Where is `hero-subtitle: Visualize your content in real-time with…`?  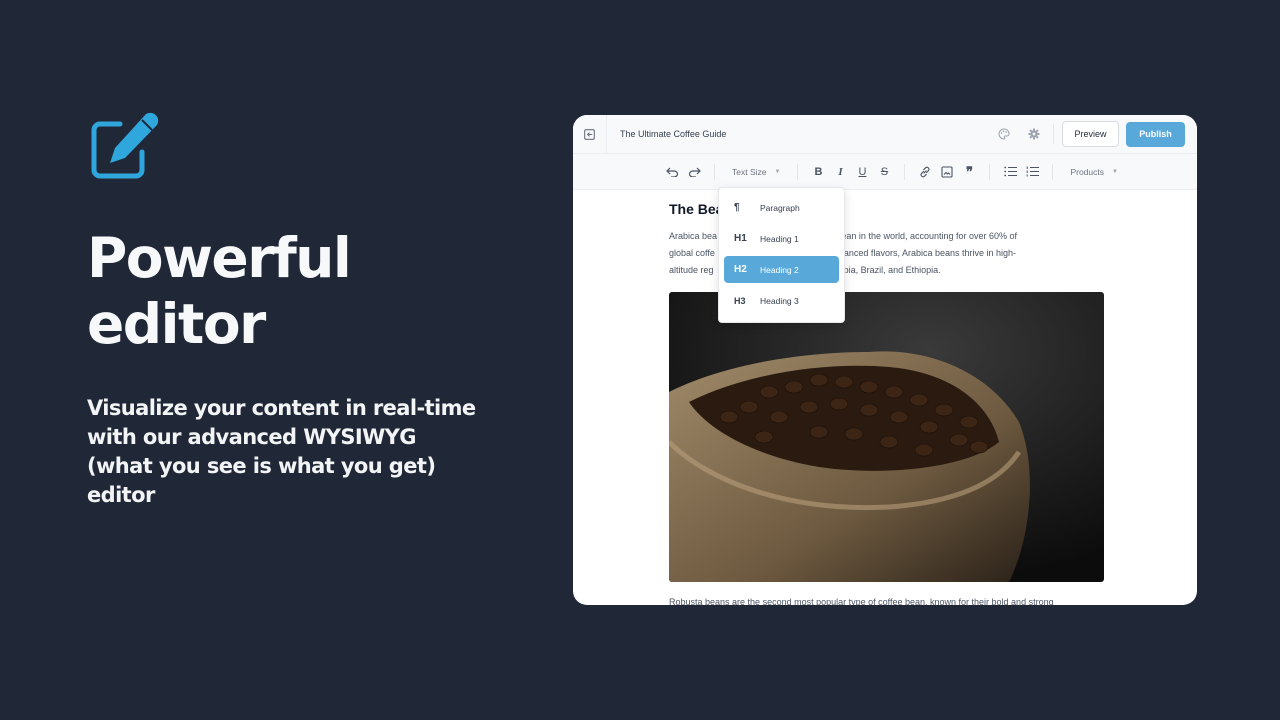
hero-subtitle: Visualize your content in real-time with… is located at coordinates (281, 451).